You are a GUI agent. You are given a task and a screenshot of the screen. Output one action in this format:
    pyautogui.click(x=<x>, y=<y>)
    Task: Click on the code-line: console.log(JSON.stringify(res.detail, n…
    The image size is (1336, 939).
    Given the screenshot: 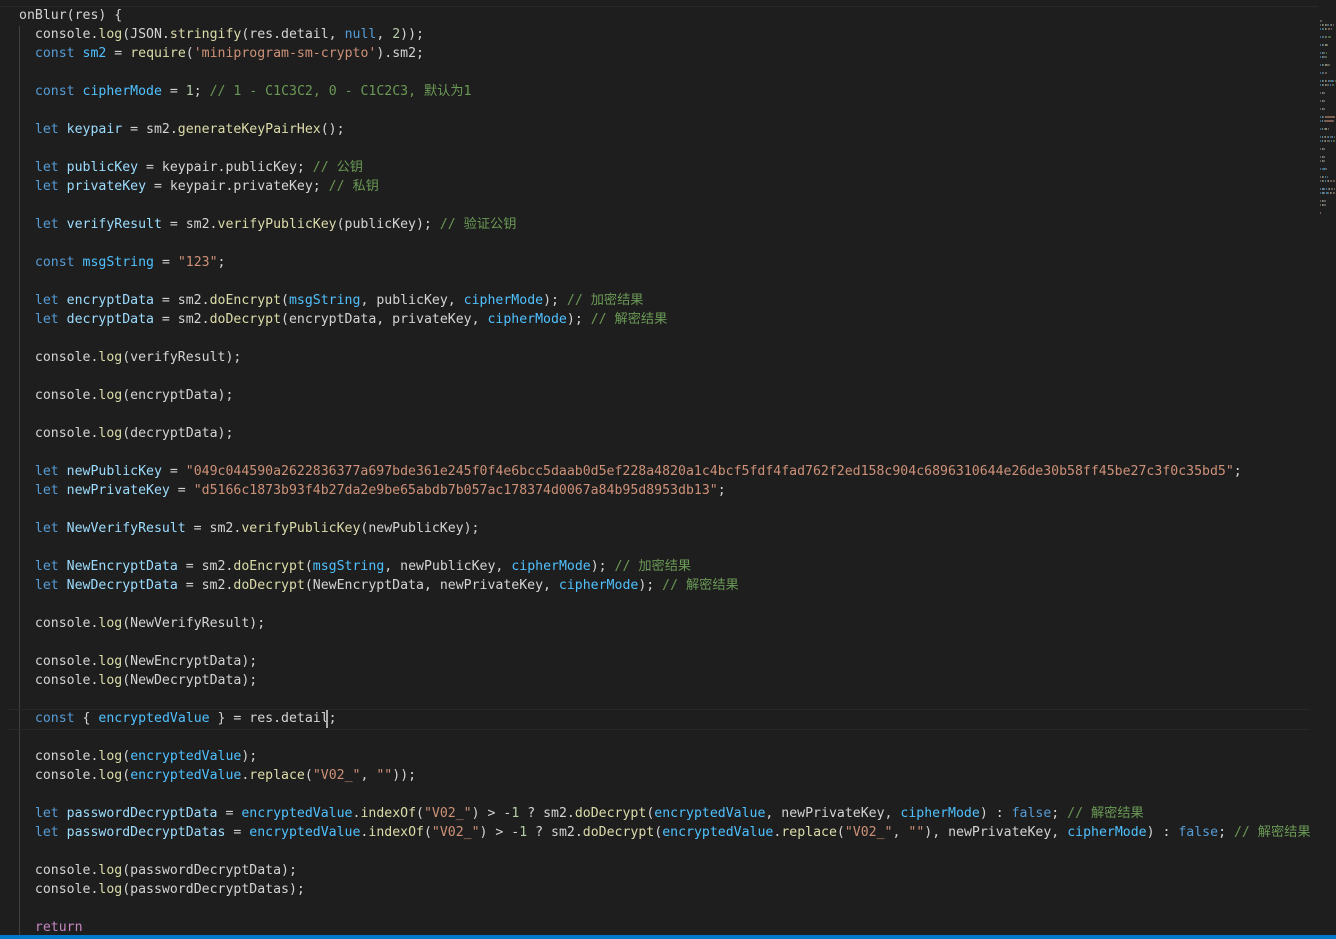 What is the action you would take?
    pyautogui.click(x=221, y=34)
    